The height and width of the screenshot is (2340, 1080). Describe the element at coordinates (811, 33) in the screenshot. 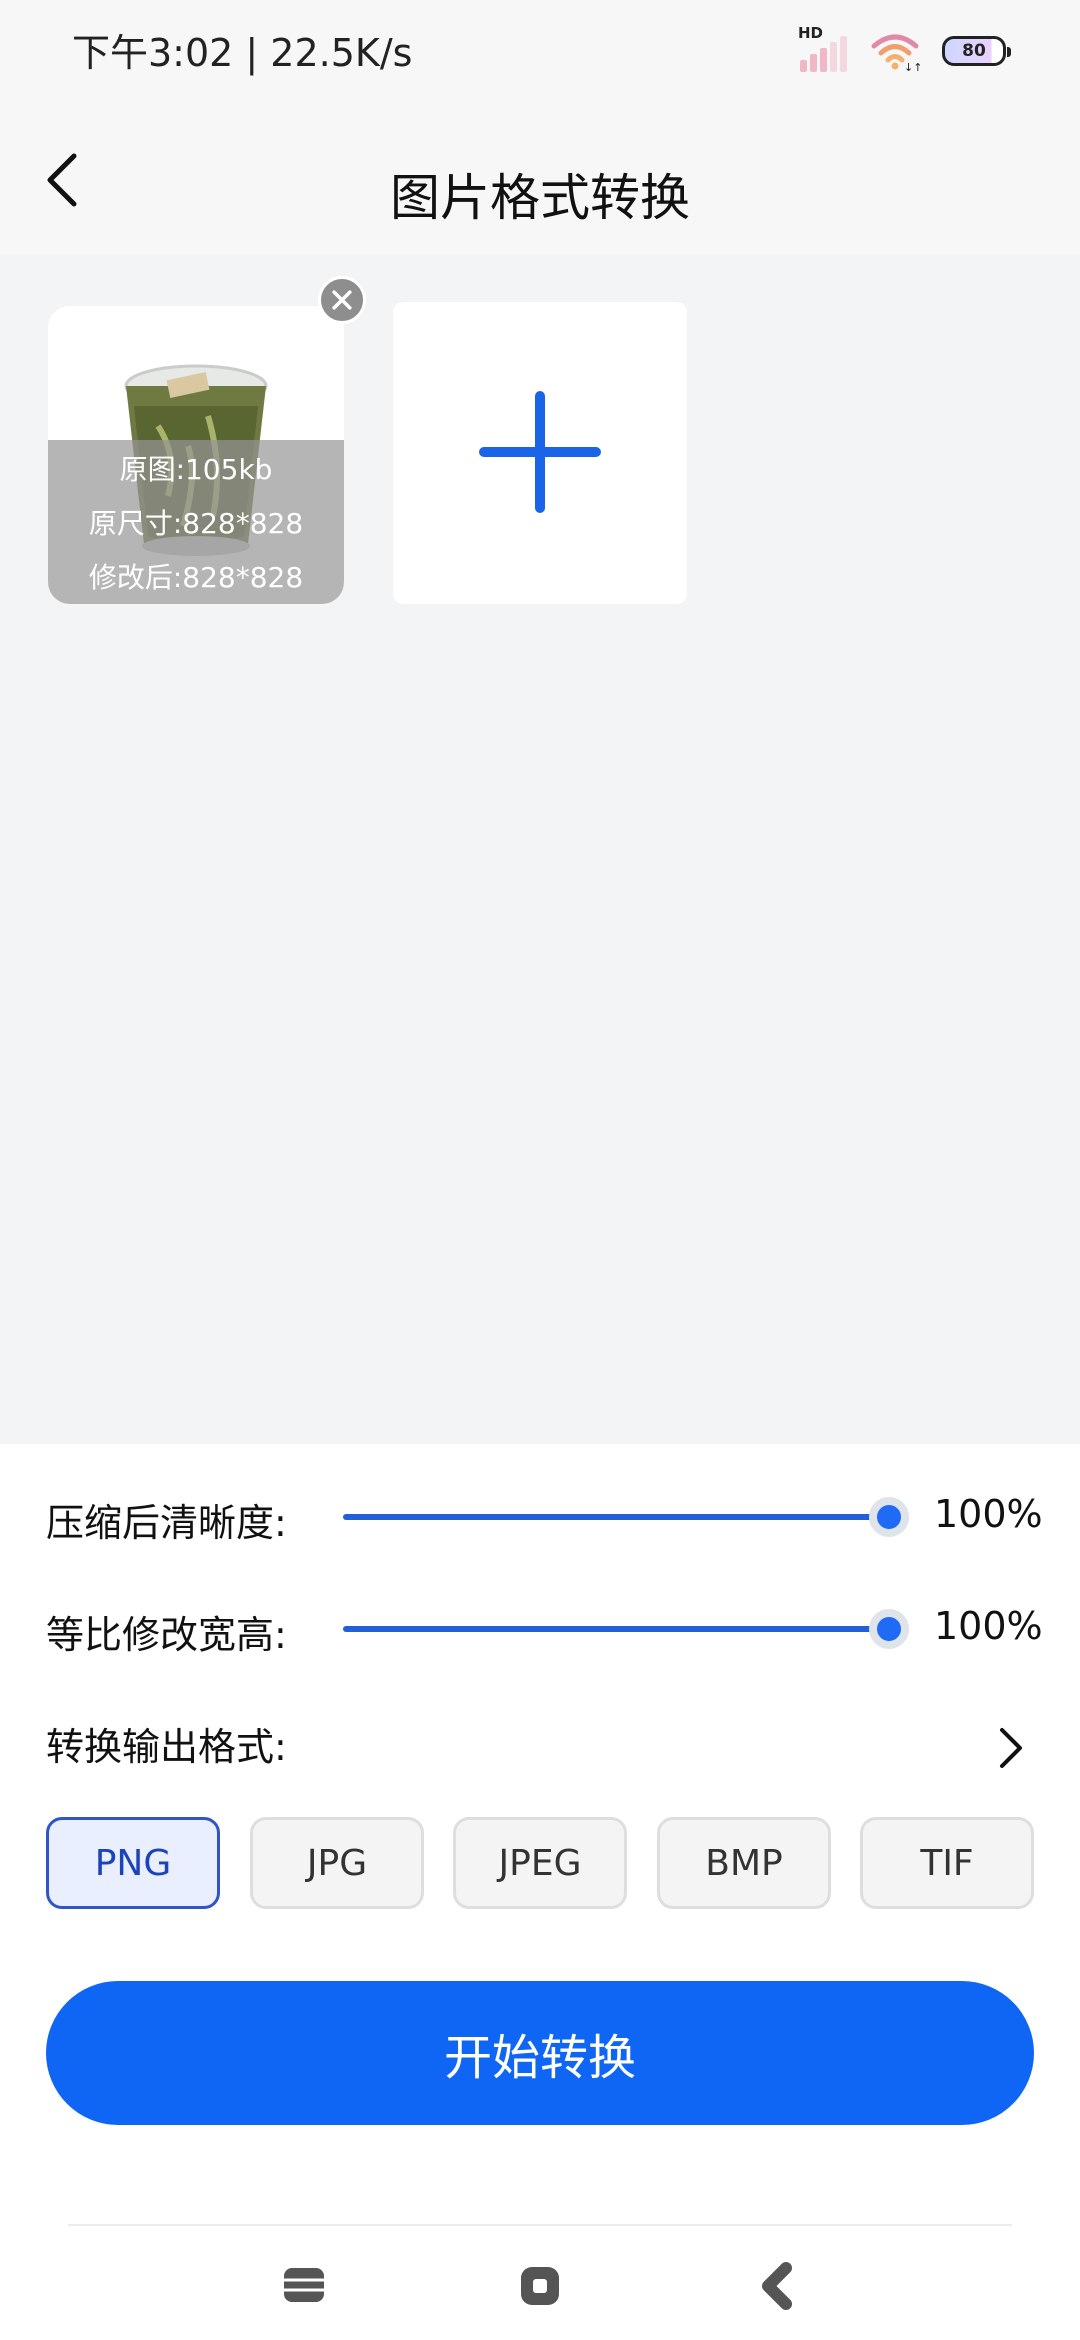

I see `hd-badge: HD` at that location.